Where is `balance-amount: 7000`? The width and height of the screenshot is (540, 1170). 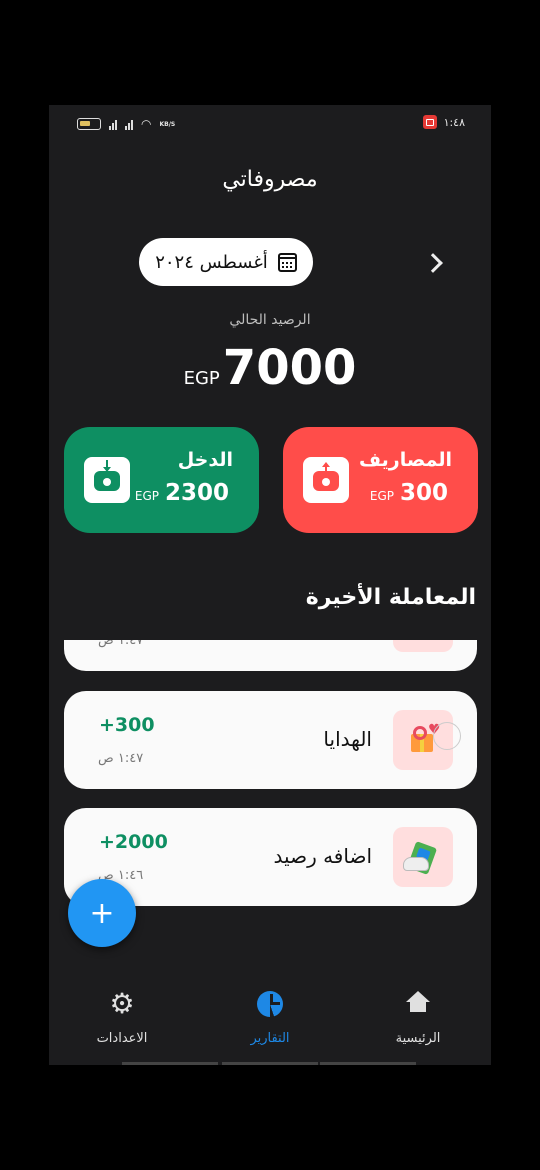
balance-amount: 7000 is located at coordinates (289, 368).